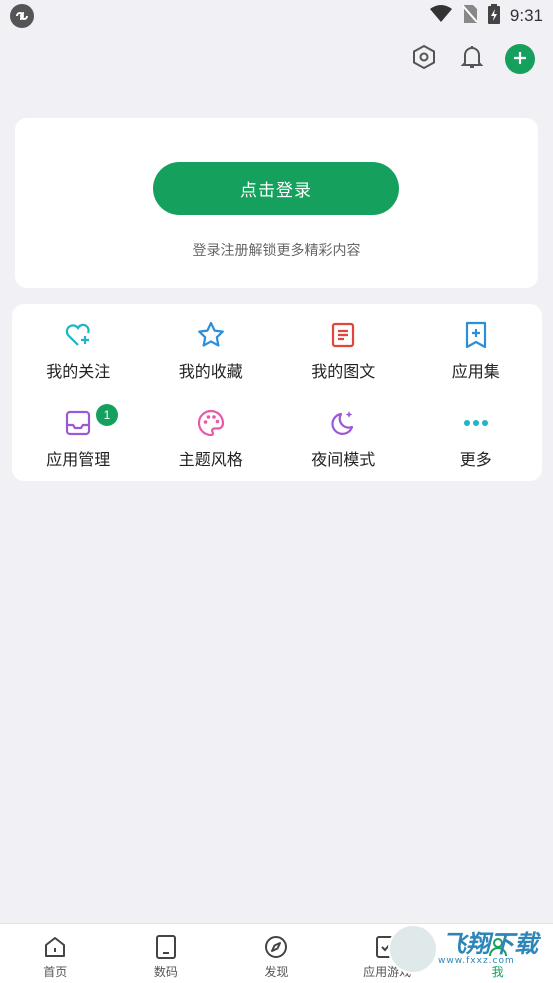 The width and height of the screenshot is (553, 983). Describe the element at coordinates (210, 371) in the screenshot. I see `menu-label: 我的收藏` at that location.